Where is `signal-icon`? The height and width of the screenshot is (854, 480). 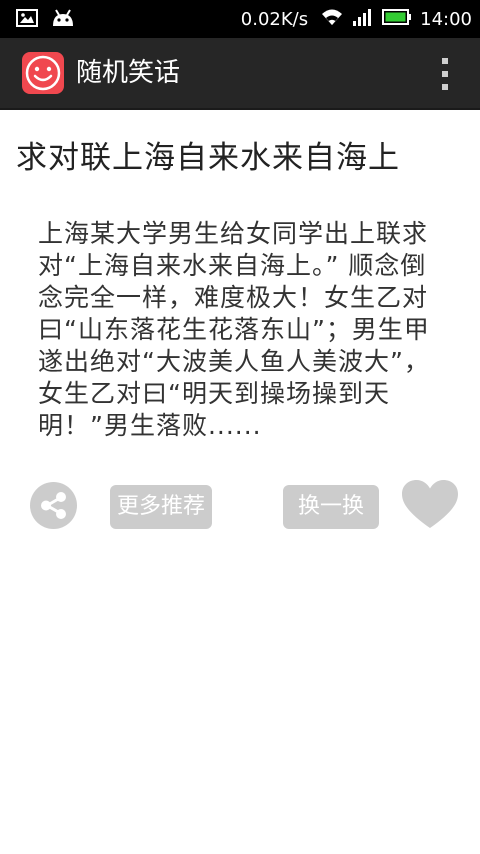 signal-icon is located at coordinates (363, 19).